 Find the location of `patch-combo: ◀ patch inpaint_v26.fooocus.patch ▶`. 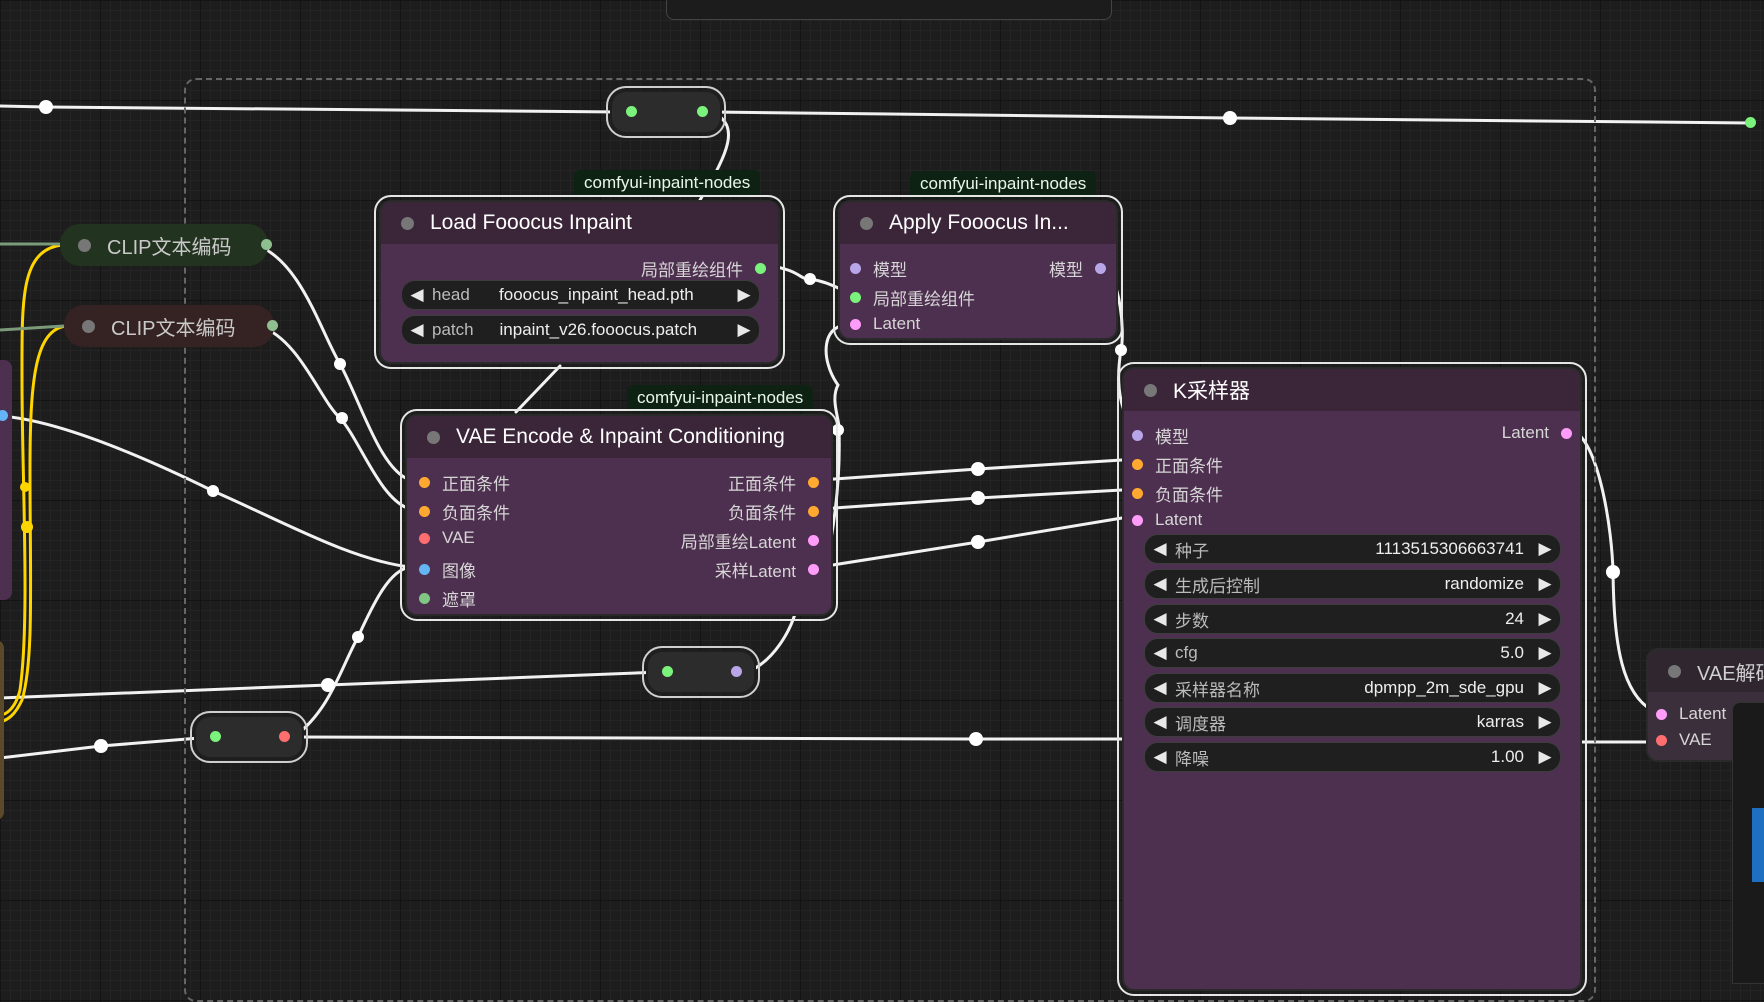

patch-combo: ◀ patch inpaint_v26.fooocus.patch ▶ is located at coordinates (580, 330).